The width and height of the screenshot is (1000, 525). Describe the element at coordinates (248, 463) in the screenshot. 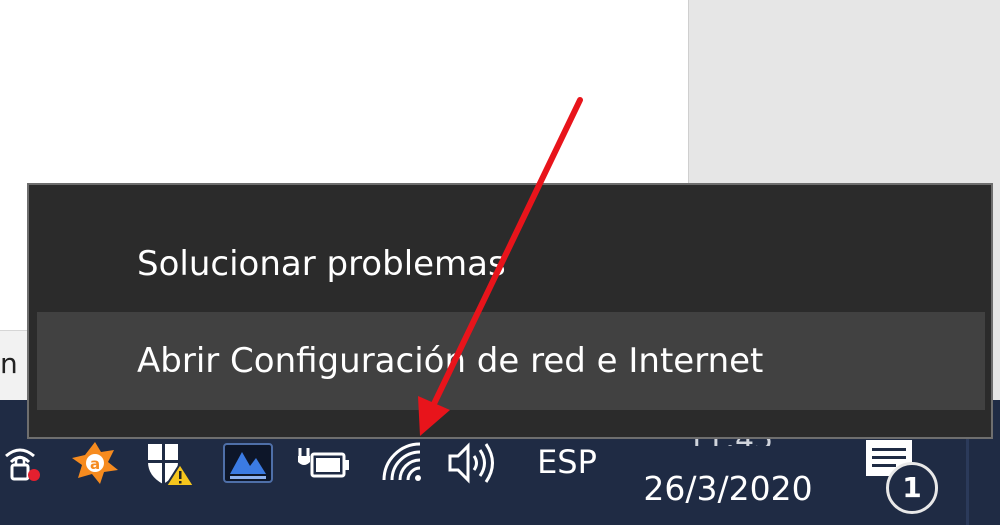

I see `app-tray-icon` at that location.